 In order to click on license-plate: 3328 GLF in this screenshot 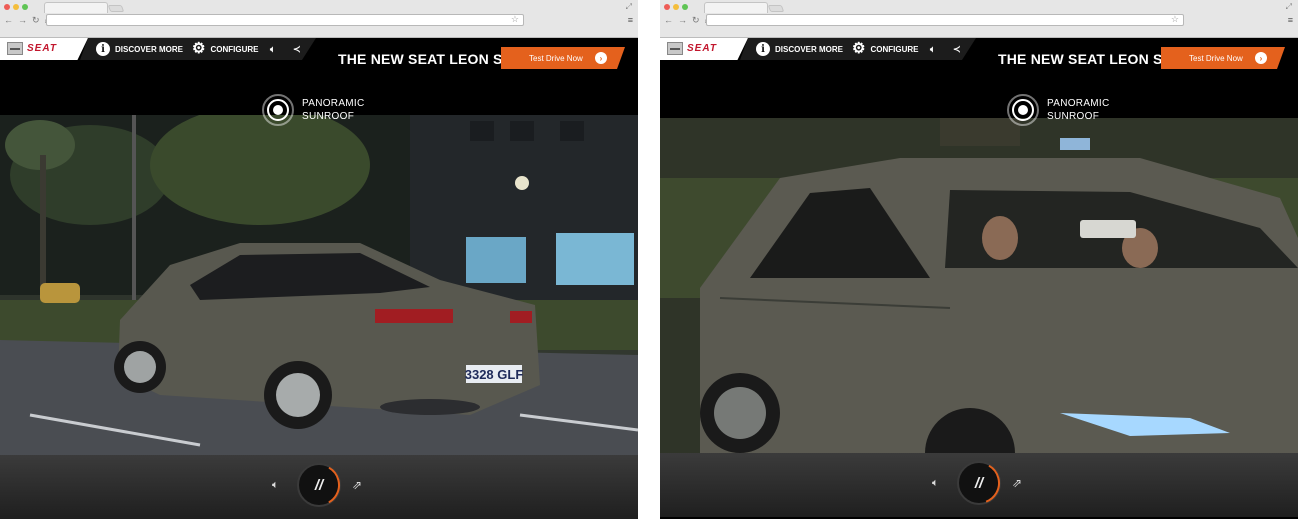, I will do `click(494, 374)`.